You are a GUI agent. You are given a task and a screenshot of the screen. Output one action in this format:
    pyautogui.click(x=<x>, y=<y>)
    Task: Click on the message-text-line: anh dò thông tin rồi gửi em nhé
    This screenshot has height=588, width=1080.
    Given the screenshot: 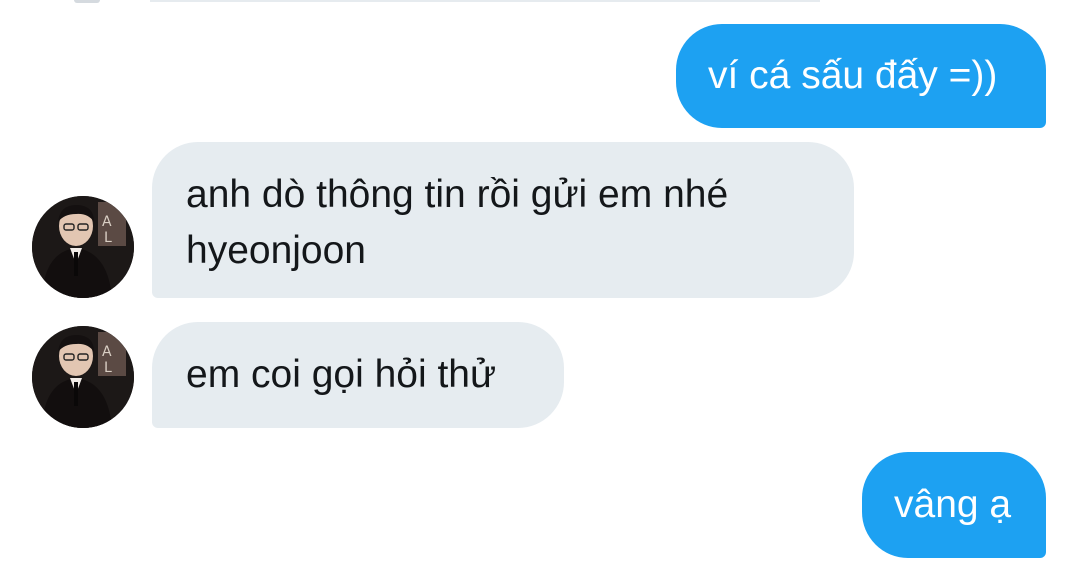 What is the action you would take?
    pyautogui.click(x=457, y=194)
    